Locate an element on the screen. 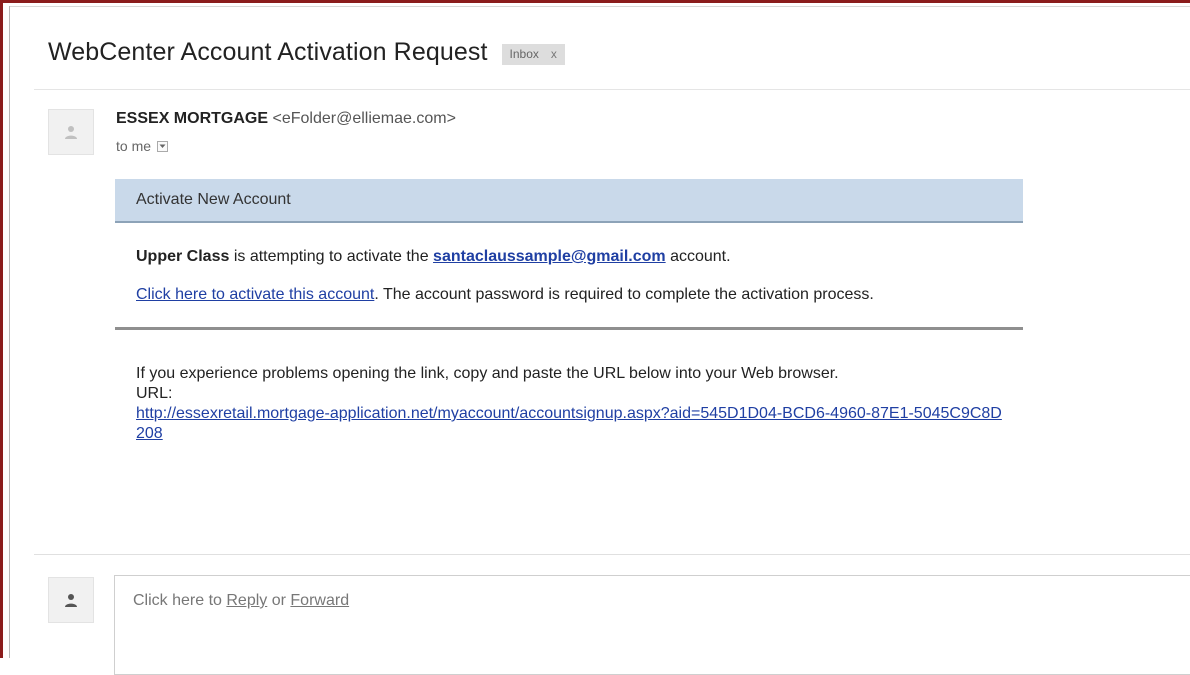 This screenshot has height=675, width=1190. inbox-label: Inbox x is located at coordinates (533, 54).